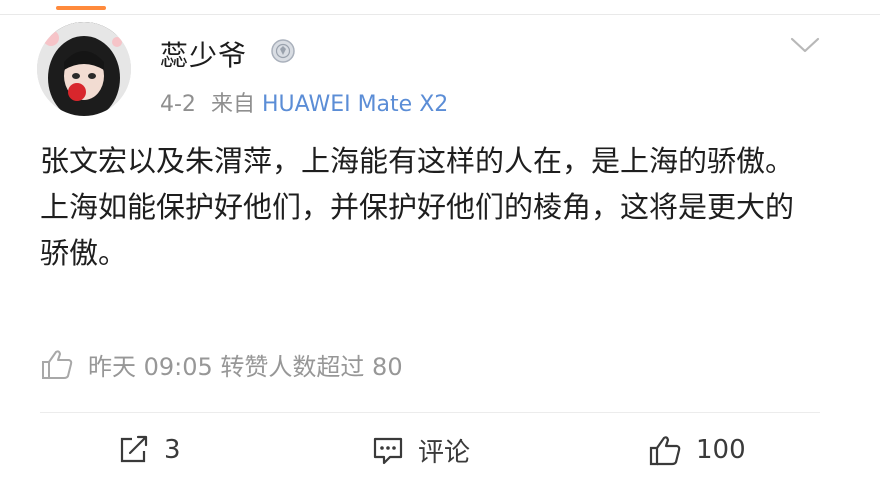 Image resolution: width=880 pixels, height=484 pixels. Describe the element at coordinates (203, 54) in the screenshot. I see `username: 蕊少爷` at that location.